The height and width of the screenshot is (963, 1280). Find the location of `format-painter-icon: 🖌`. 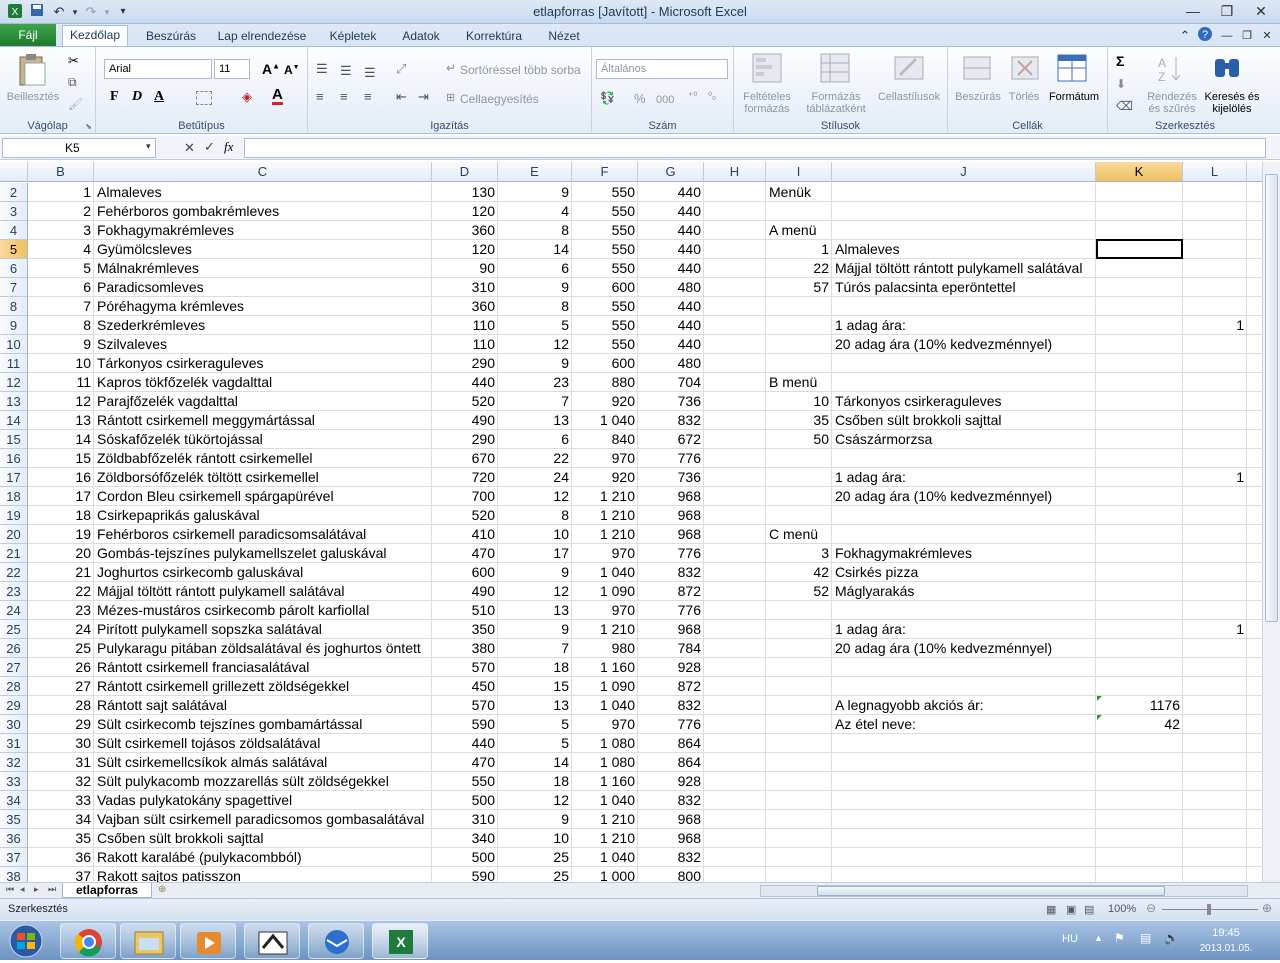

format-painter-icon: 🖌 is located at coordinates (75, 104).